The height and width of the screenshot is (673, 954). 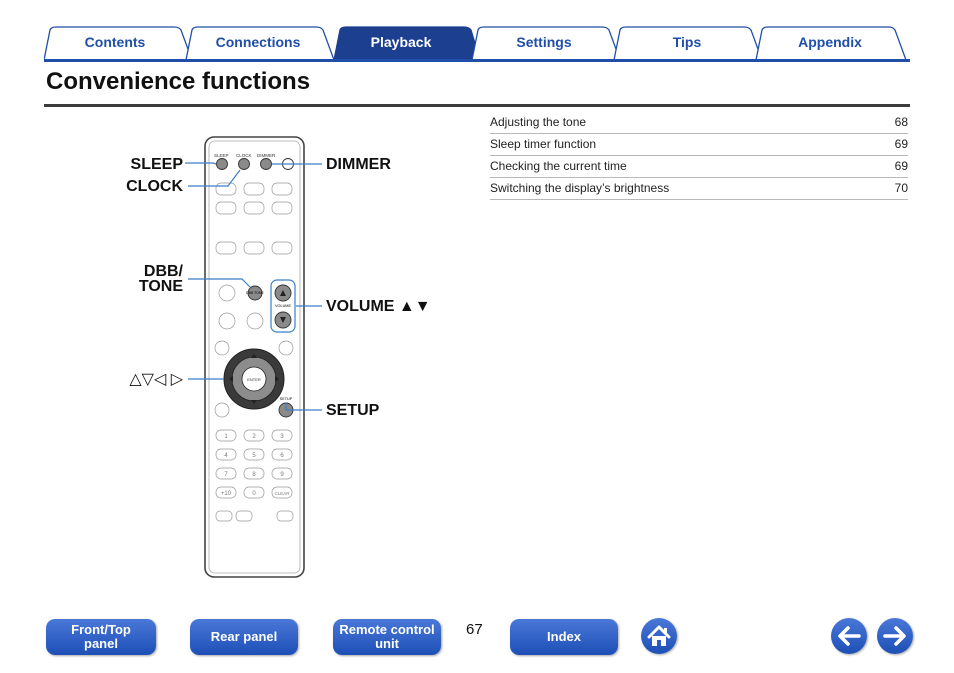 I want to click on home-button, so click(x=659, y=636).